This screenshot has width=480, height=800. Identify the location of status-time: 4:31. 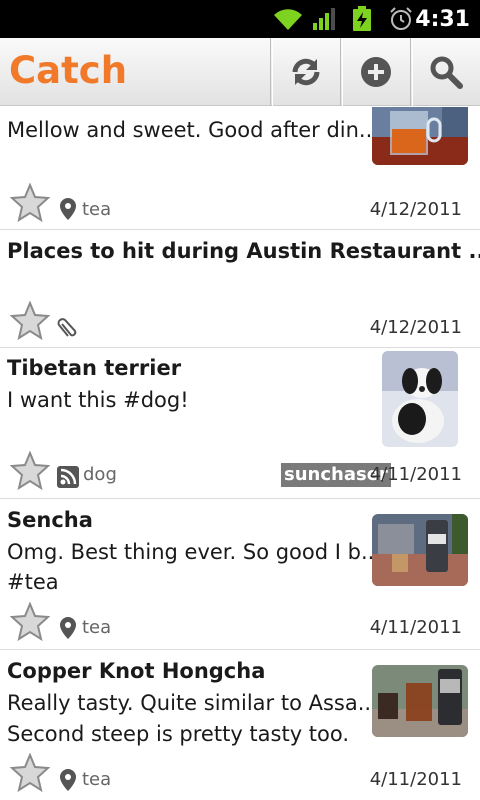
(442, 19).